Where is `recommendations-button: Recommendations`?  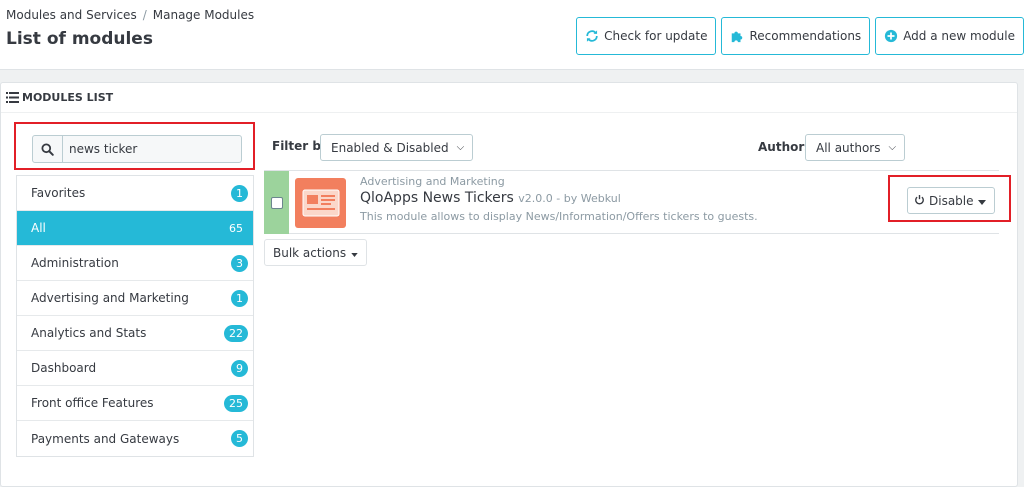
recommendations-button: Recommendations is located at coordinates (796, 36).